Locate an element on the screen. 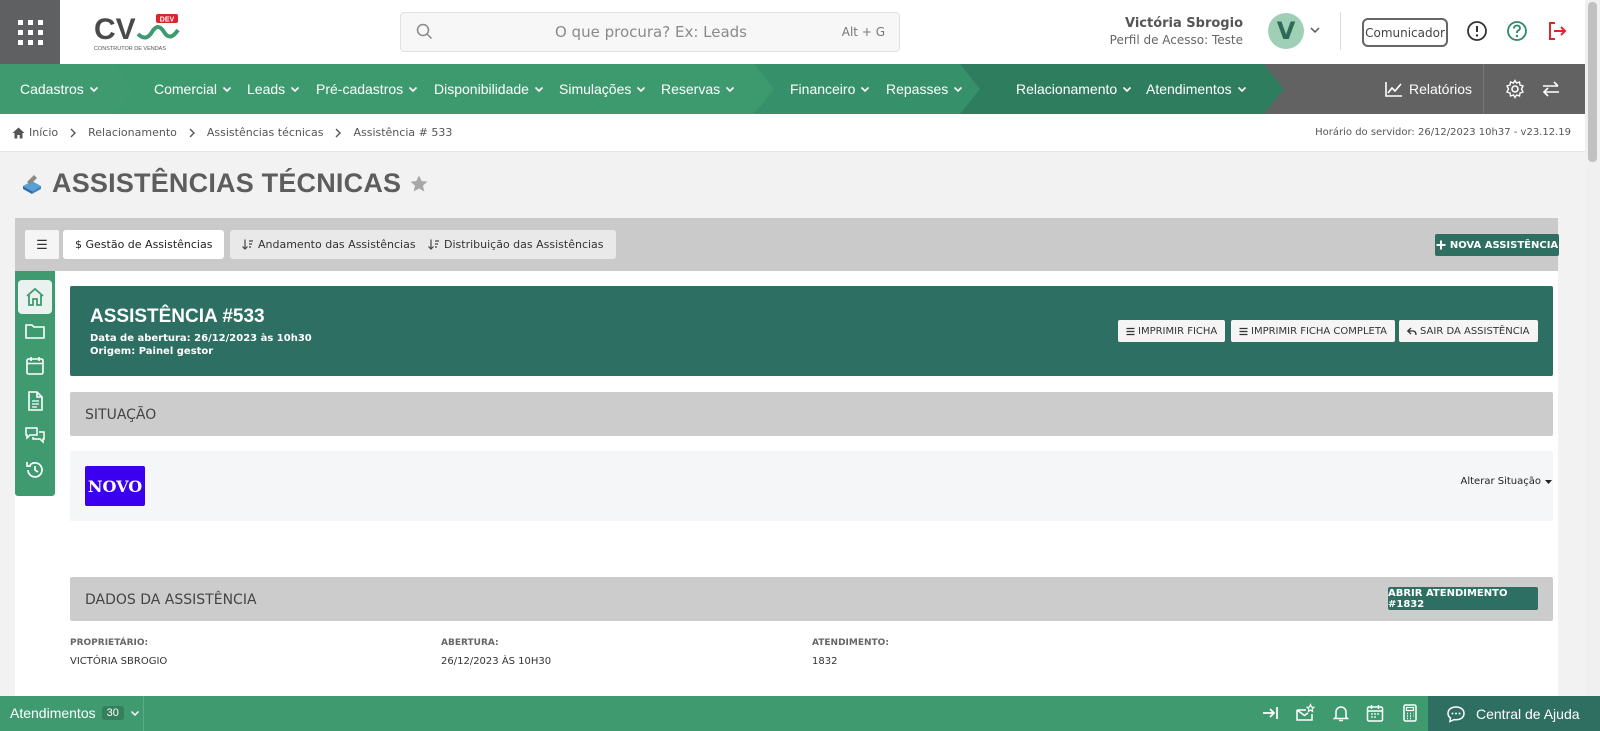 The width and height of the screenshot is (1600, 731). avatar: V is located at coordinates (1286, 31).